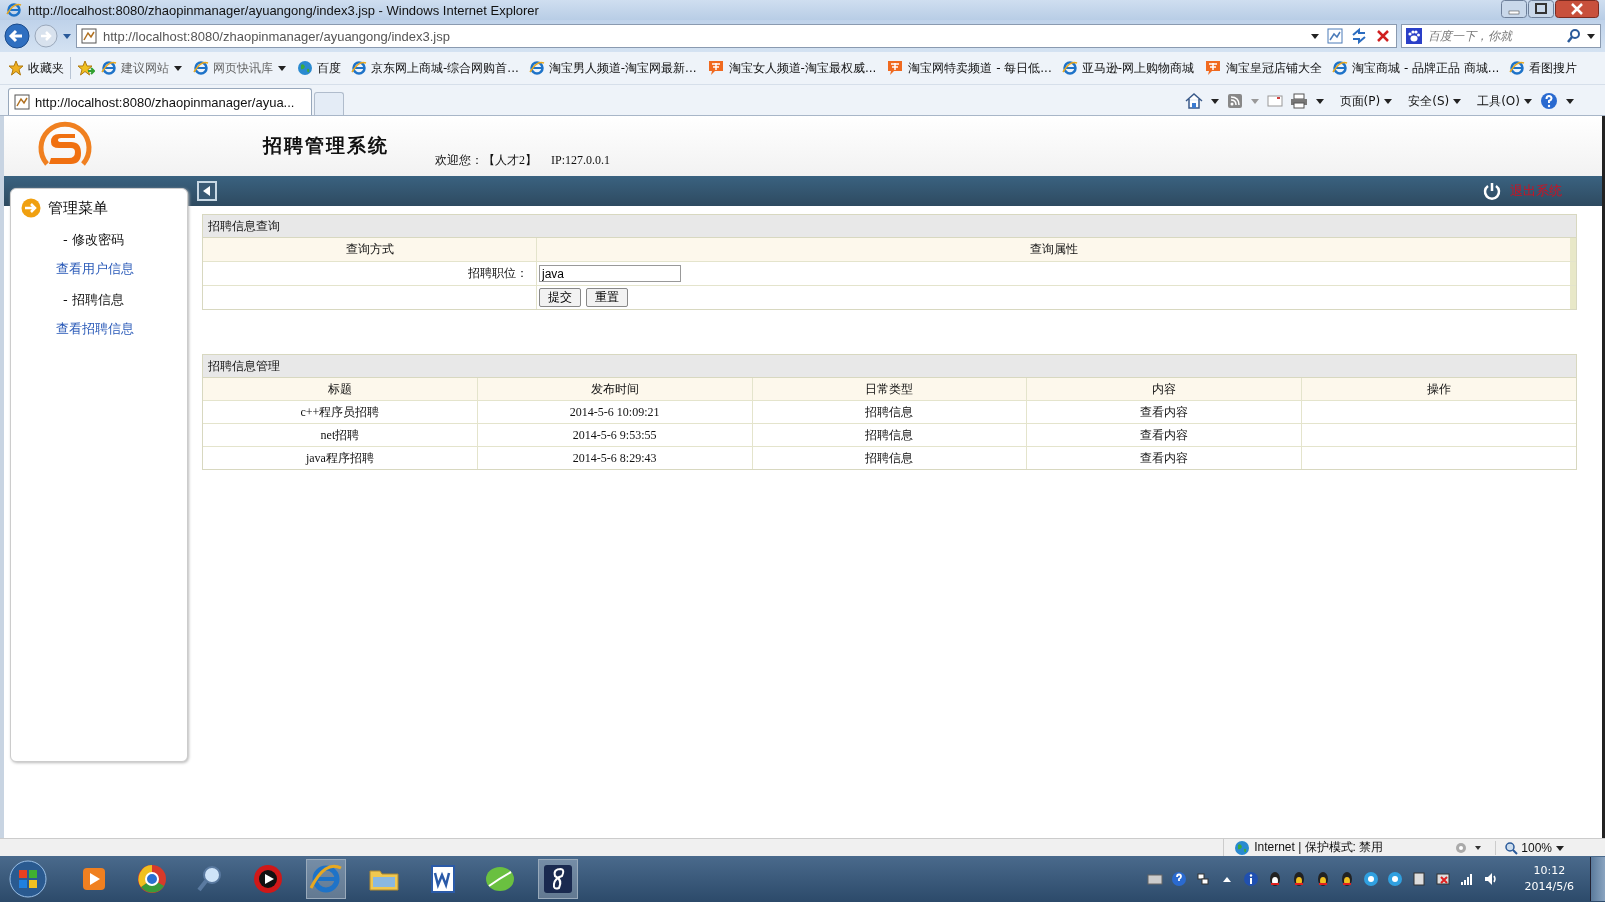 Image resolution: width=1605 pixels, height=902 pixels. I want to click on settings-icon, so click(1468, 847).